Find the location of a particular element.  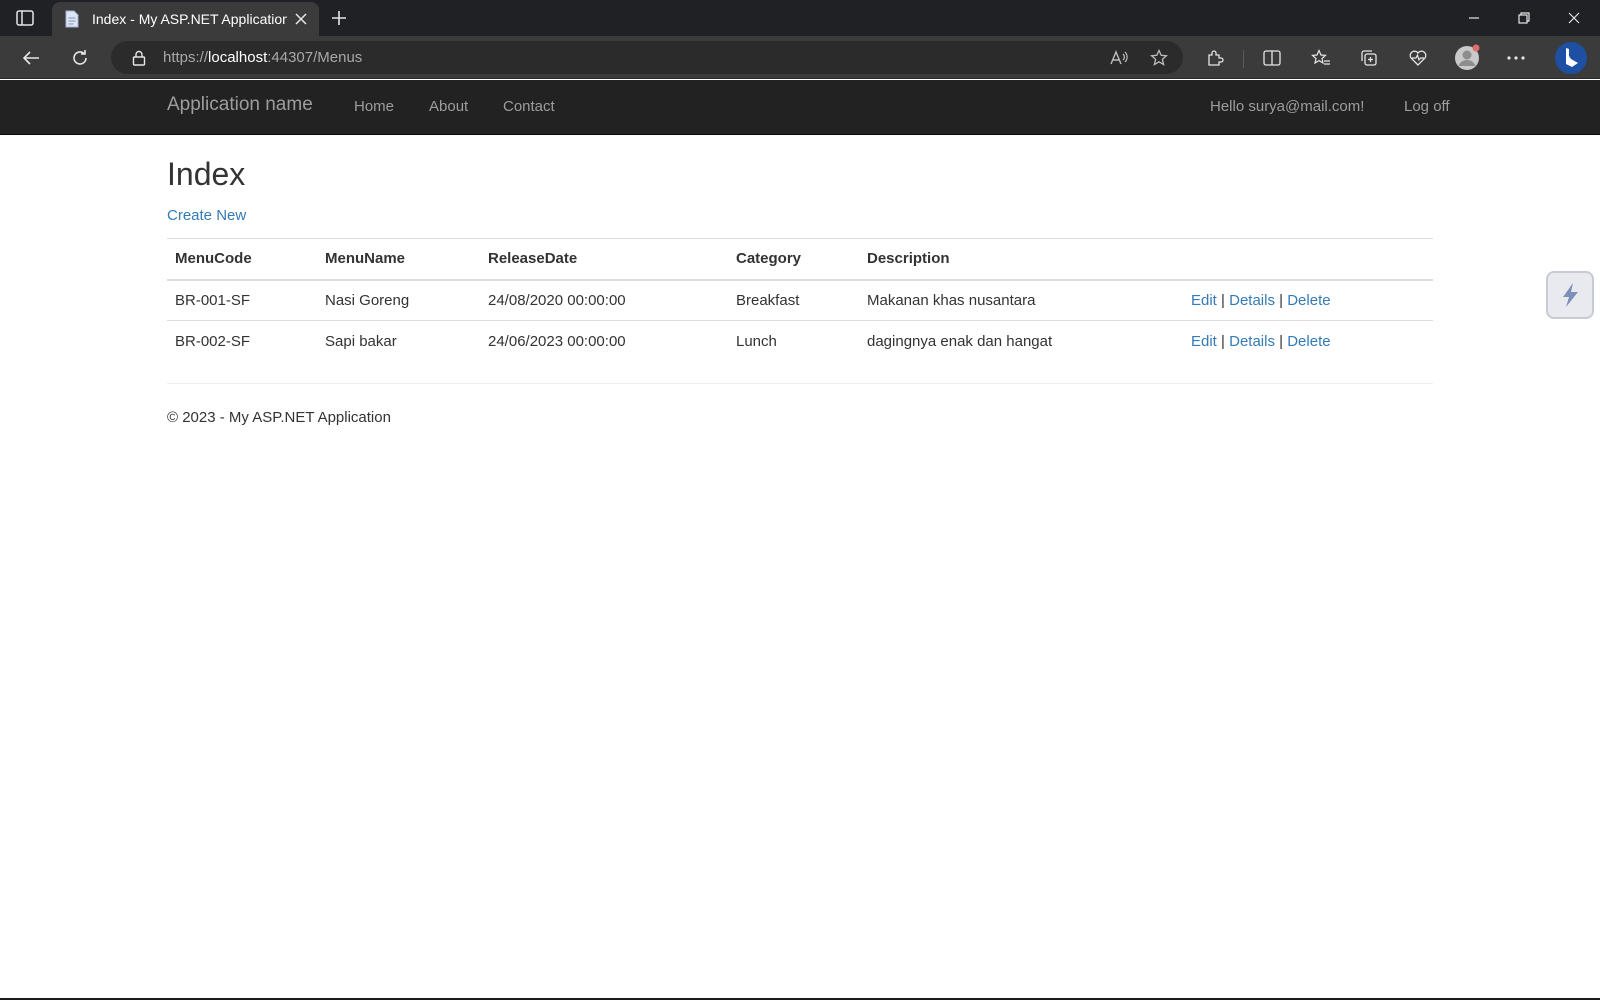

url-path: :44307/Menus is located at coordinates (315, 57).